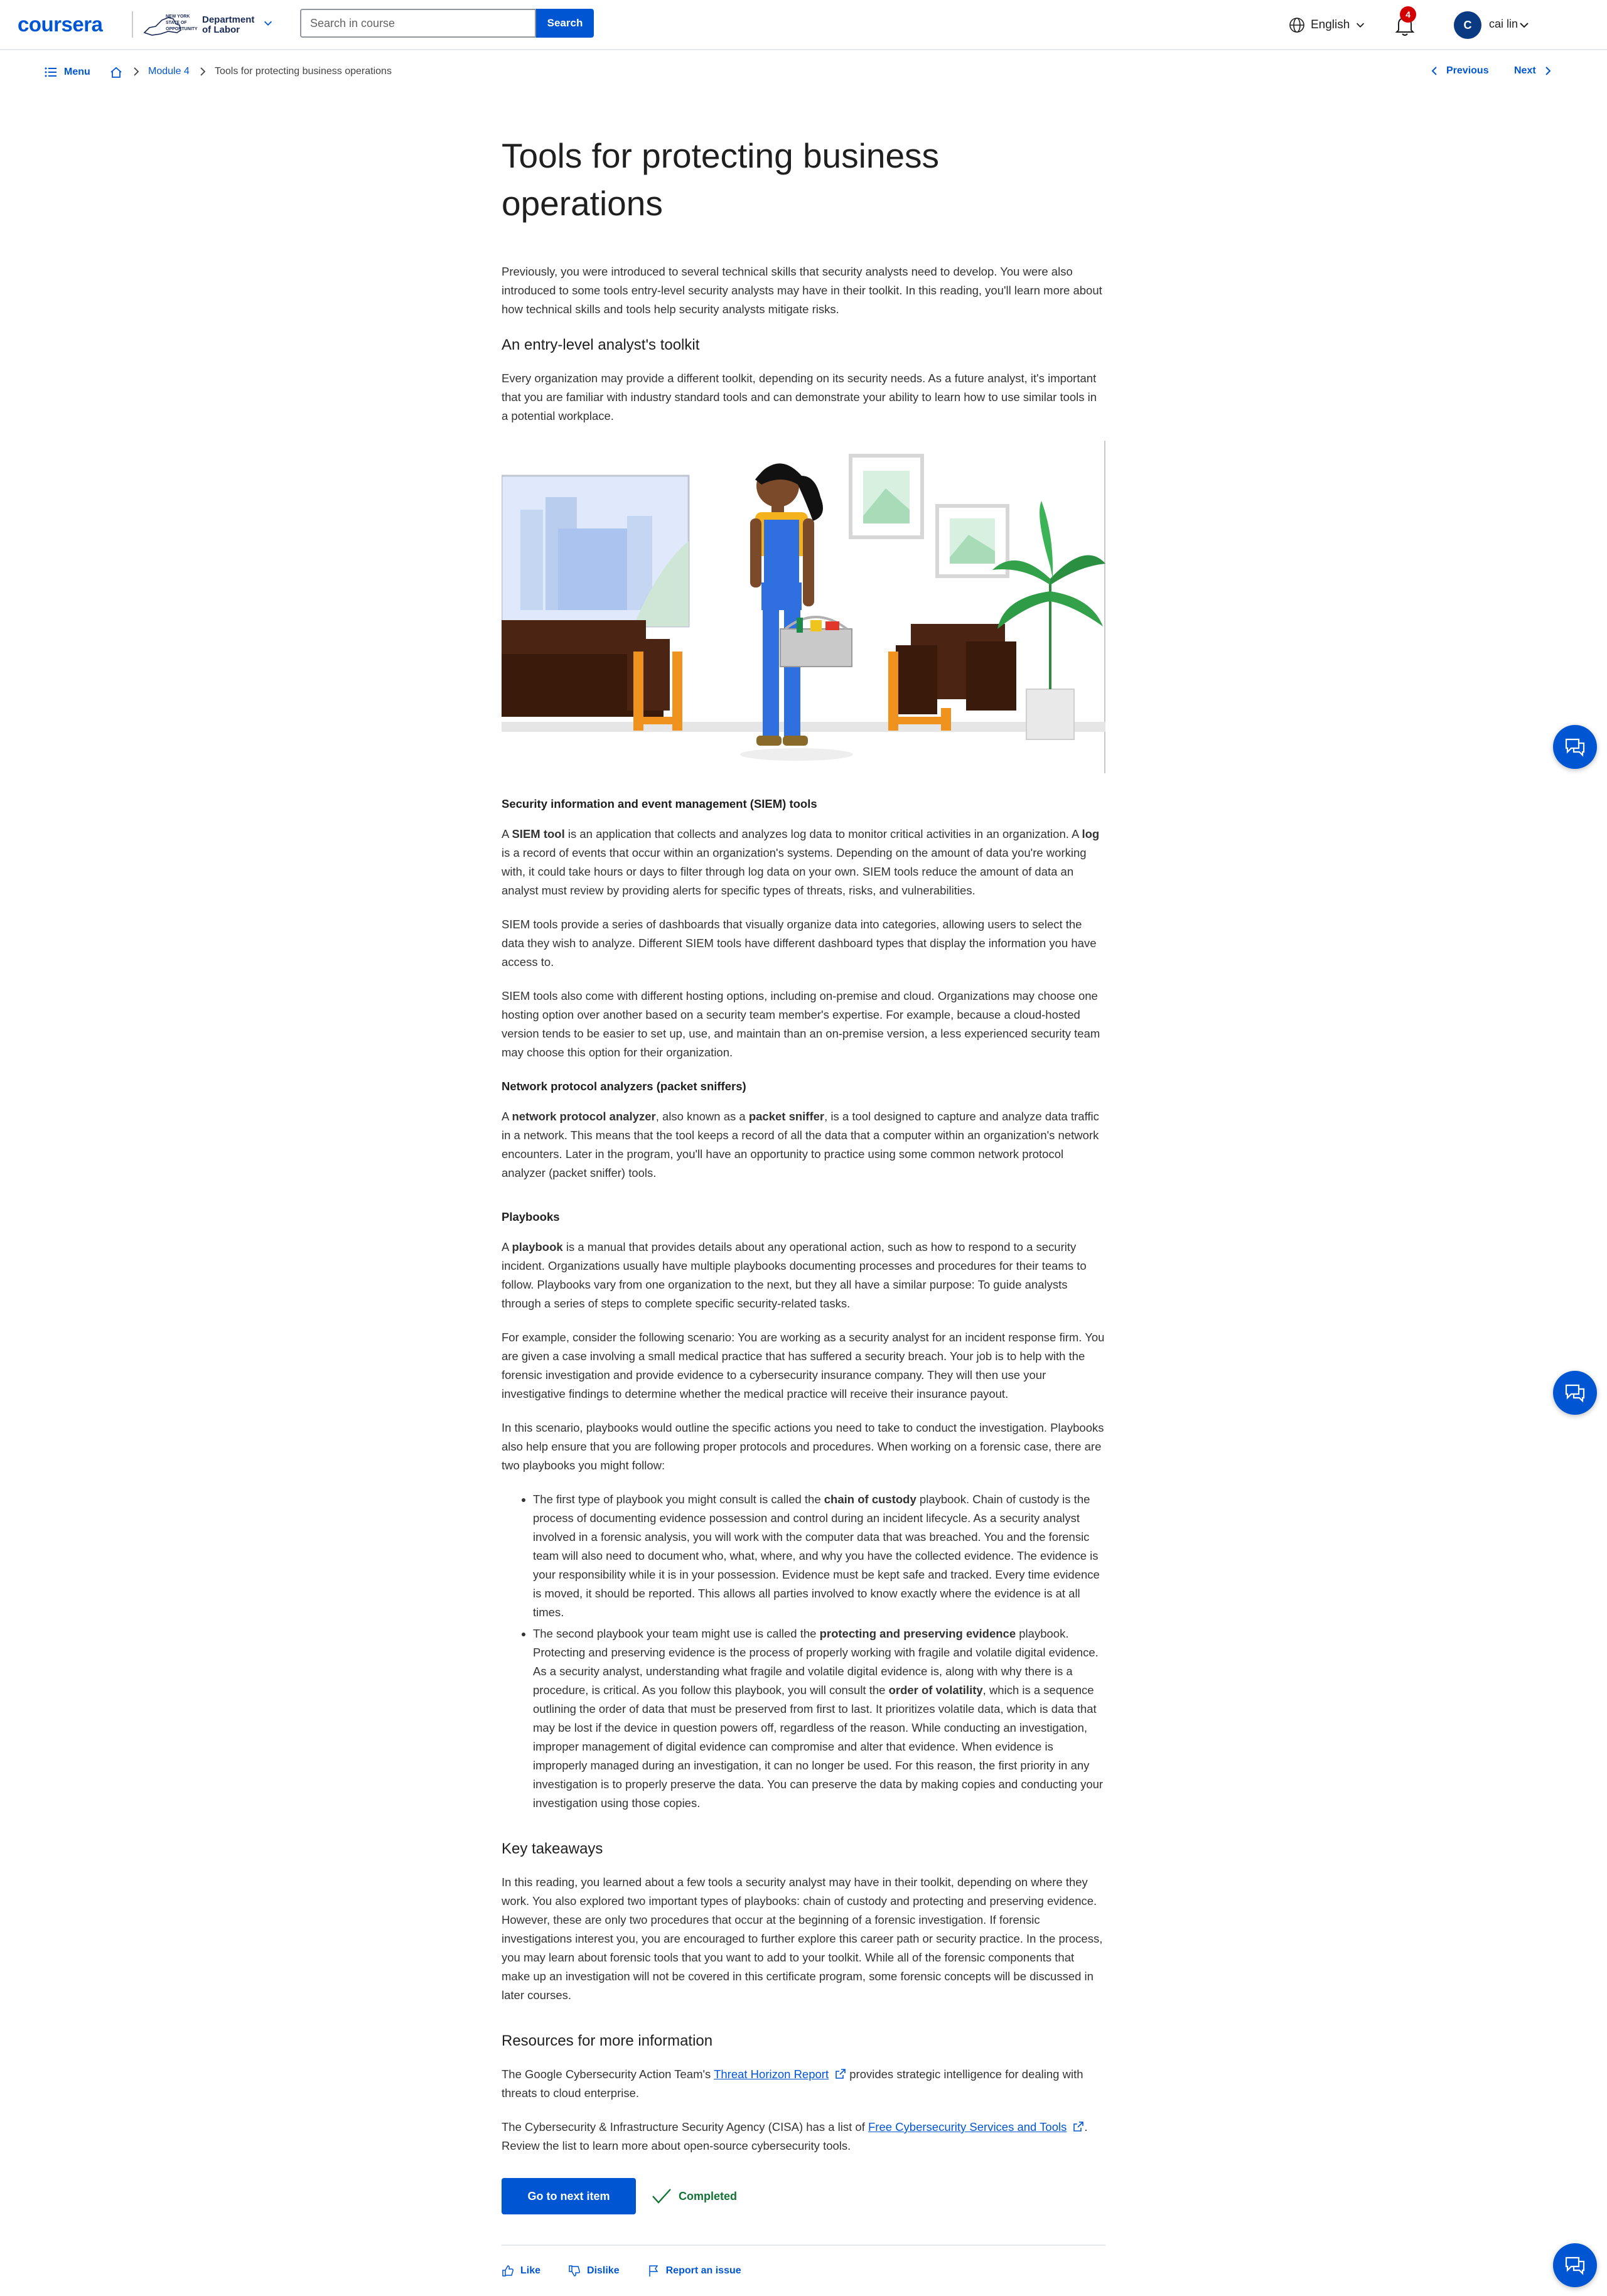 The image size is (1607, 2296). What do you see at coordinates (661, 2196) in the screenshot?
I see `checkmark-icon` at bounding box center [661, 2196].